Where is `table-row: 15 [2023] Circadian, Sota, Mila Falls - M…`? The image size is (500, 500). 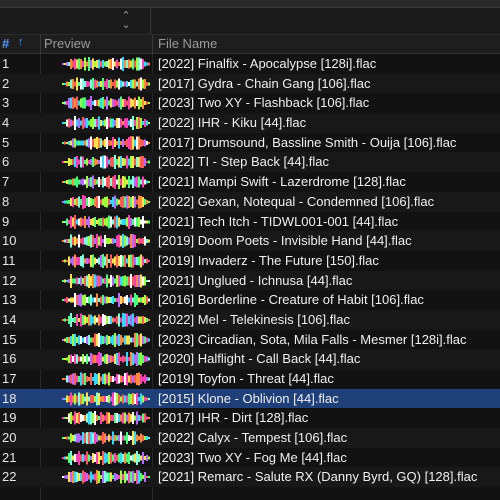 table-row: 15 [2023] Circadian, Sota, Mila Falls - M… is located at coordinates (250, 340).